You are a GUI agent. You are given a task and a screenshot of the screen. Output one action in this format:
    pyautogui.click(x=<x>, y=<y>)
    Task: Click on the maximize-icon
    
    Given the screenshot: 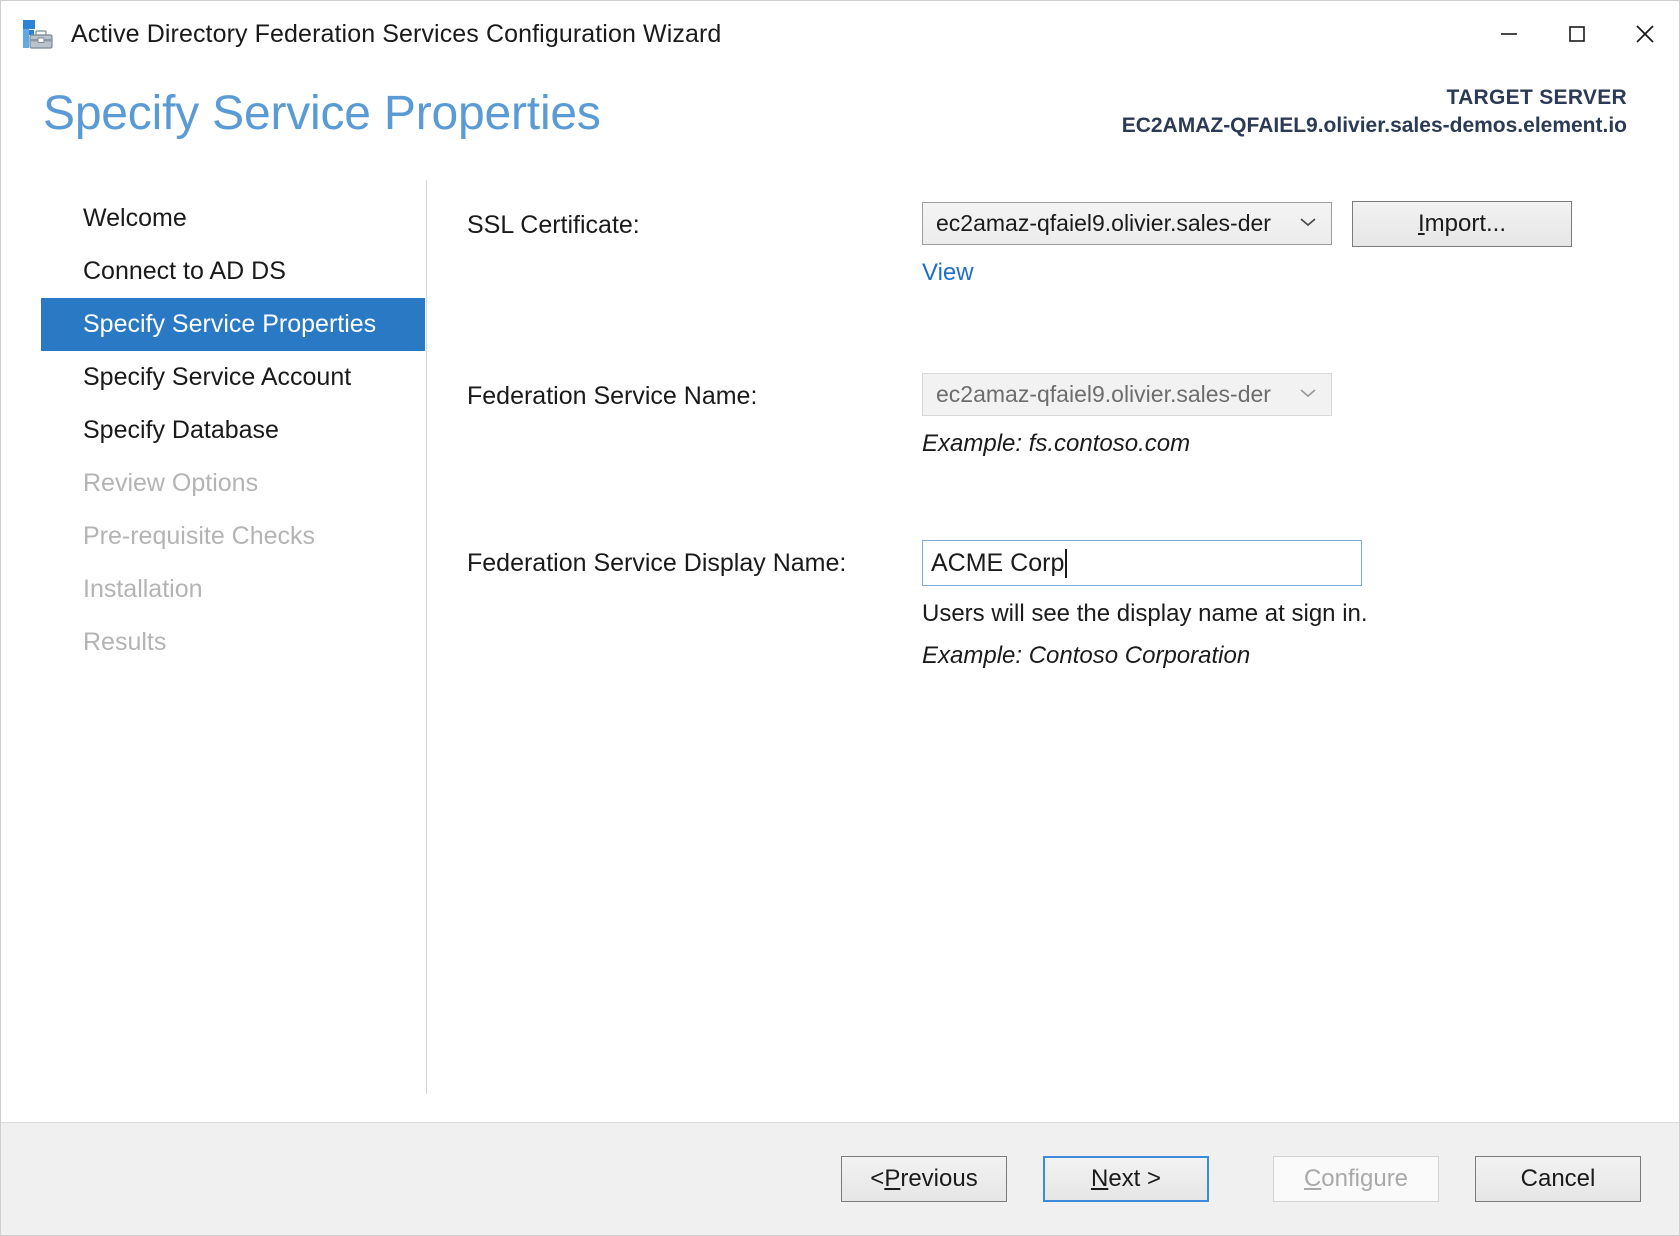 What is the action you would take?
    pyautogui.click(x=1577, y=34)
    